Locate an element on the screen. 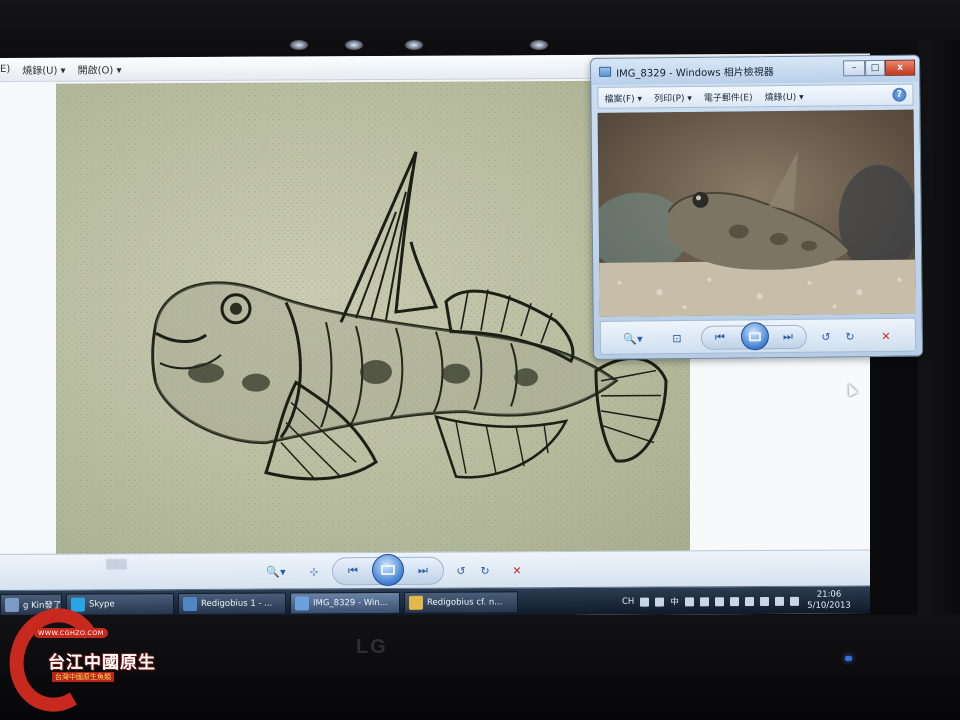  menu-burn: 燒錄(U) ▾ is located at coordinates (784, 95).